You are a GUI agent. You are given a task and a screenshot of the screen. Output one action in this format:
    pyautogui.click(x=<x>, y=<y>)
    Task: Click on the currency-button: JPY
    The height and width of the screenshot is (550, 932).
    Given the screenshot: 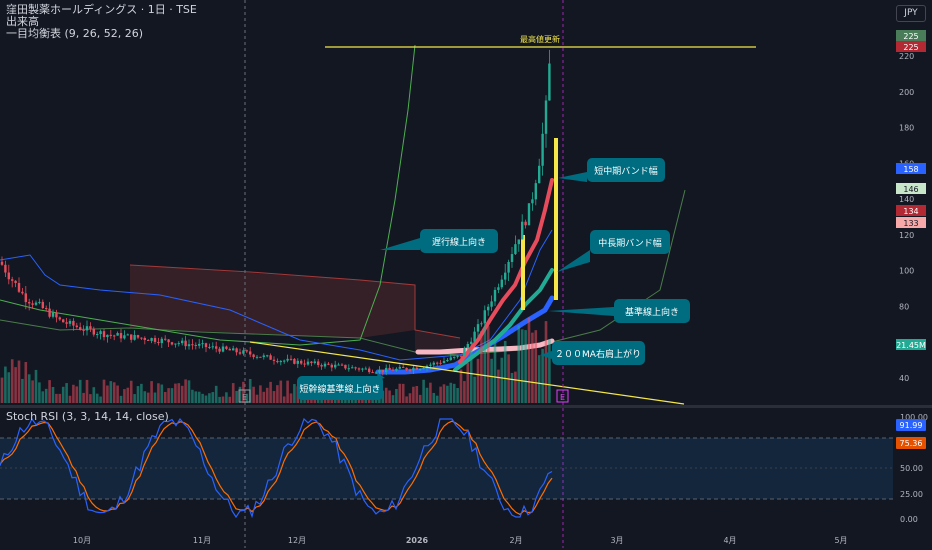 What is the action you would take?
    pyautogui.click(x=911, y=13)
    